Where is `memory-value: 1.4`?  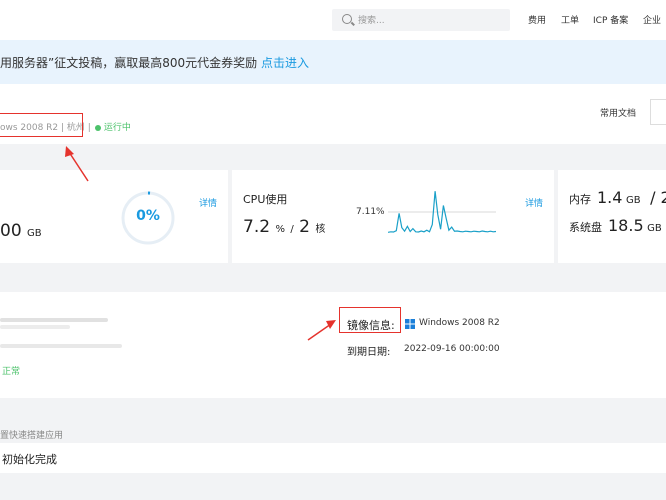 memory-value: 1.4 is located at coordinates (610, 197).